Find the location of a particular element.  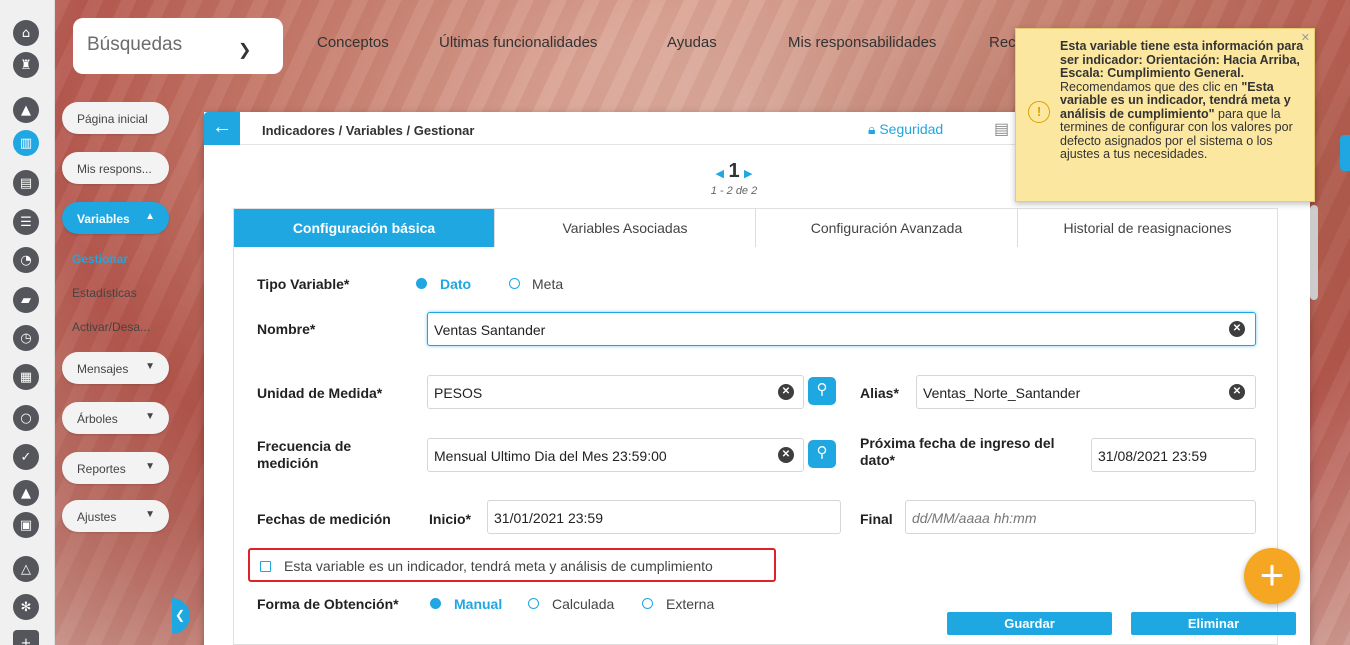

network-icon: △ is located at coordinates (26, 569).